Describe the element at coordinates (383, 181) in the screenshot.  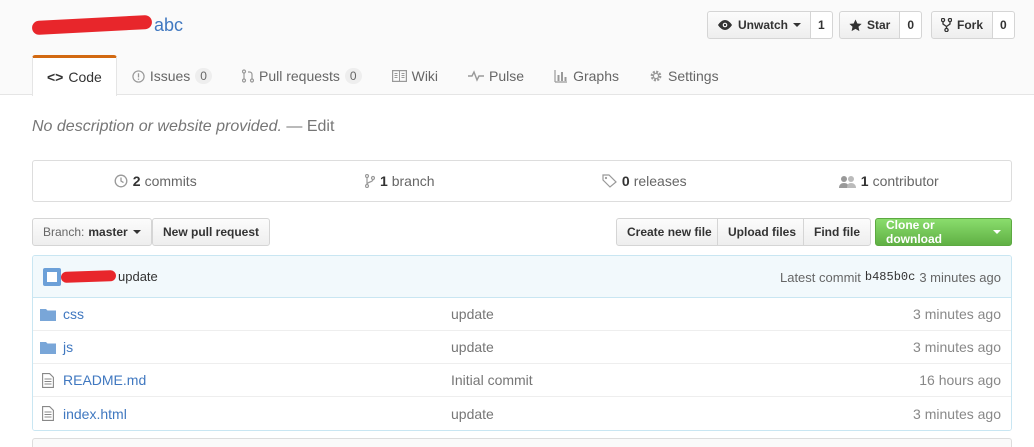
I see `branch-count: 1` at that location.